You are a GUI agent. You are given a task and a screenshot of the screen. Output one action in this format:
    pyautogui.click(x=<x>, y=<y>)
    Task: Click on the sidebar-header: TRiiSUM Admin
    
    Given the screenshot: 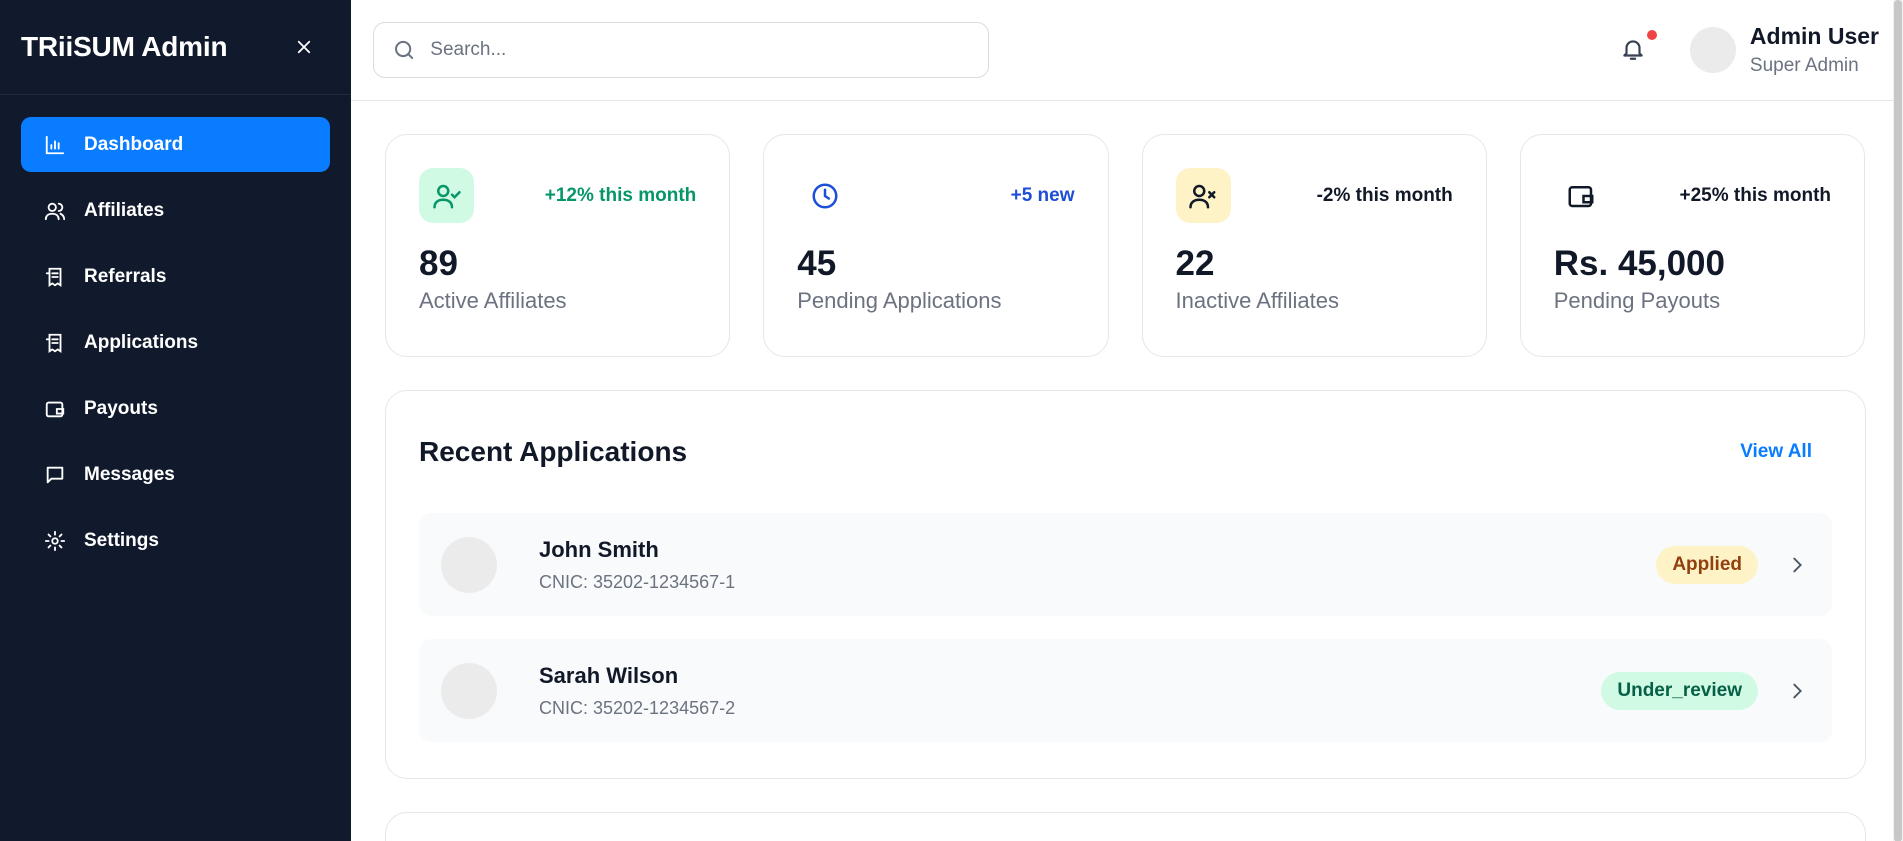 What is the action you would take?
    pyautogui.click(x=175, y=47)
    